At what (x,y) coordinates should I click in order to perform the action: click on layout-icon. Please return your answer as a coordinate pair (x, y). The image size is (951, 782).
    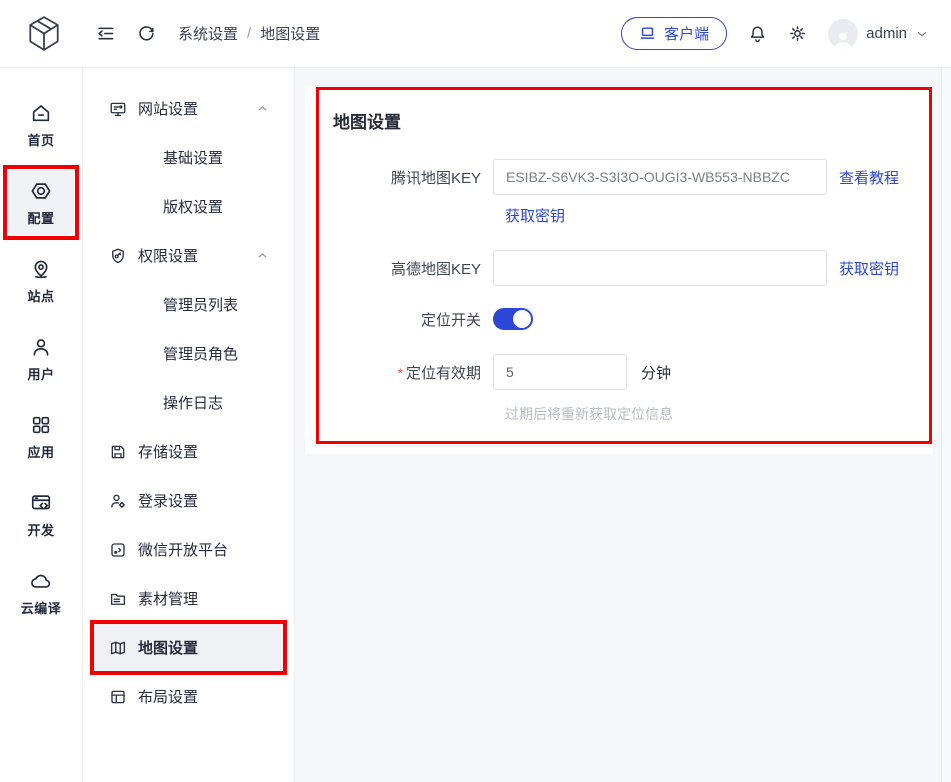
    Looking at the image, I should click on (118, 697).